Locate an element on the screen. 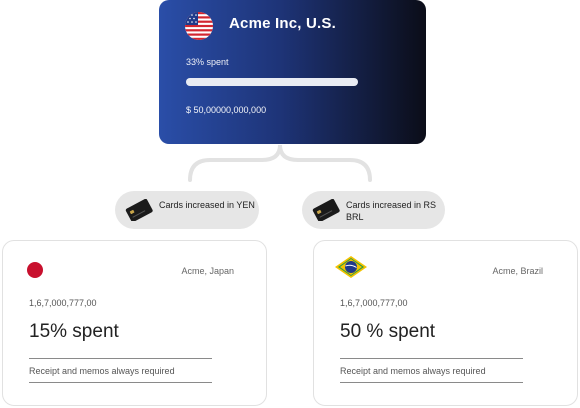 This screenshot has width=580, height=408. hierarchy-connector is located at coordinates (280, 163).